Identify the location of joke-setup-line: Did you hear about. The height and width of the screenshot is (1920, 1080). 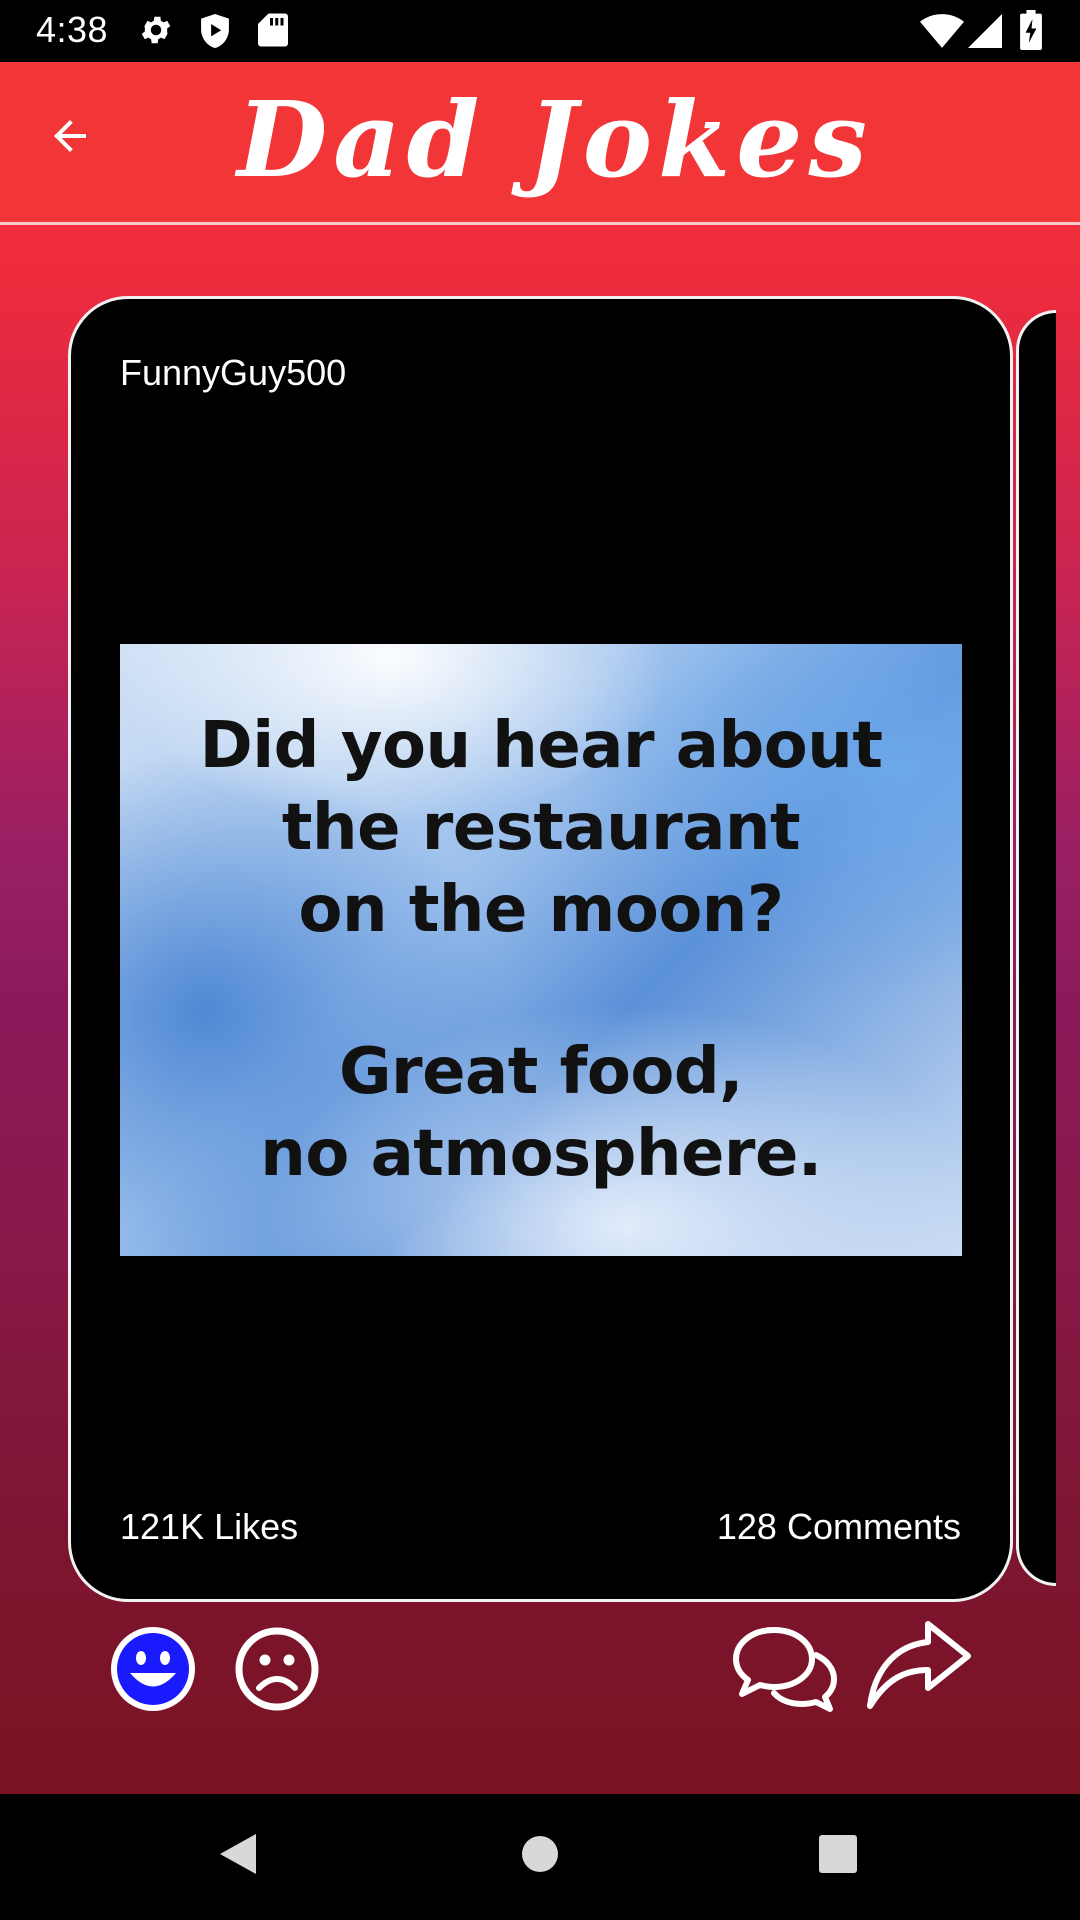
(541, 746).